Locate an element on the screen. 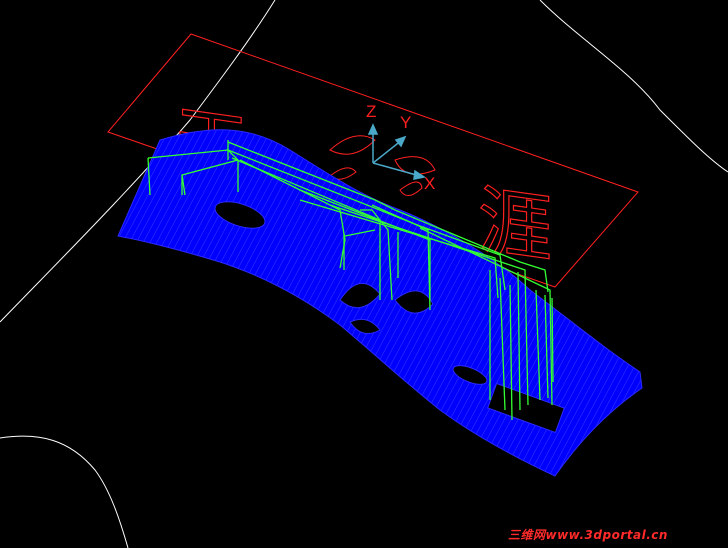 Image resolution: width=728 pixels, height=548 pixels. site-watermark: 三维网www.3dportal.cn is located at coordinates (588, 535).